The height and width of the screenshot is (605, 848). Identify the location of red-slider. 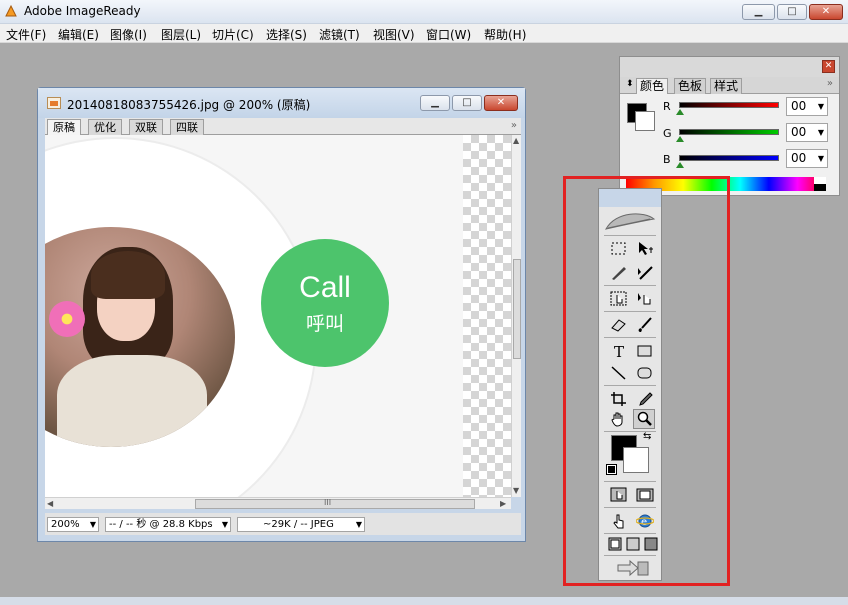
(729, 105).